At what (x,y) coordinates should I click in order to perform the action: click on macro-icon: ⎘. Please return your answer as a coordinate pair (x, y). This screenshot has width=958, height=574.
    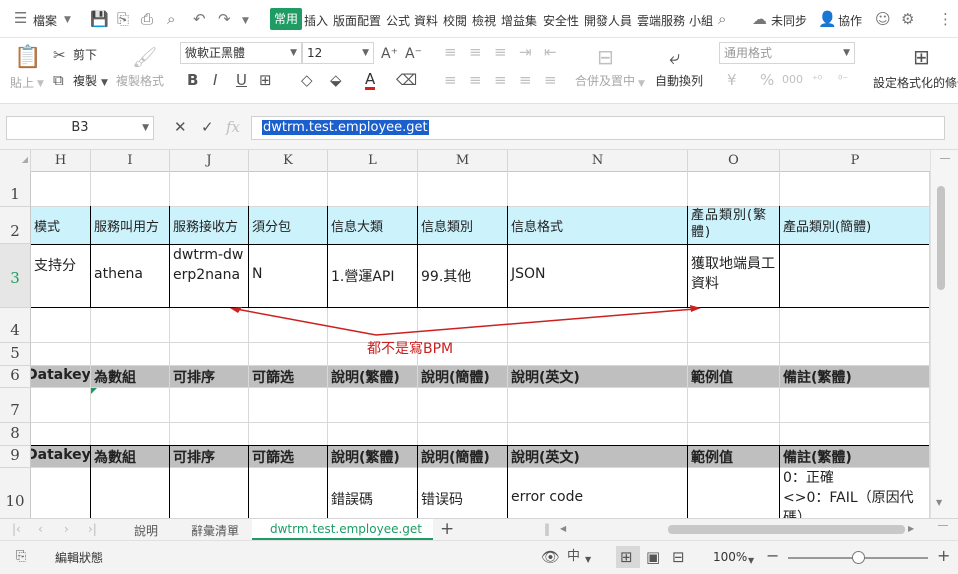
    Looking at the image, I should click on (21, 557).